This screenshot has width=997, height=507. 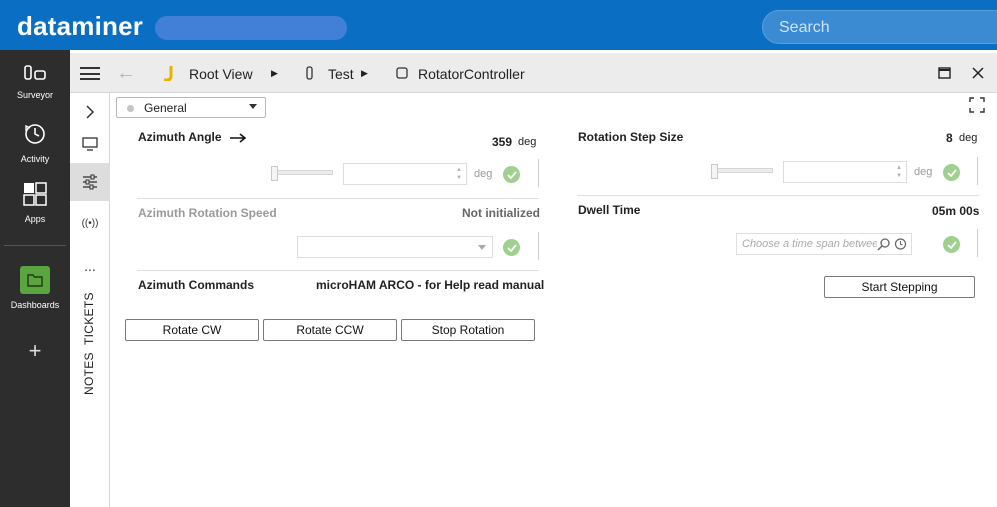 What do you see at coordinates (949, 138) in the screenshot?
I see `step-size-value: 8` at bounding box center [949, 138].